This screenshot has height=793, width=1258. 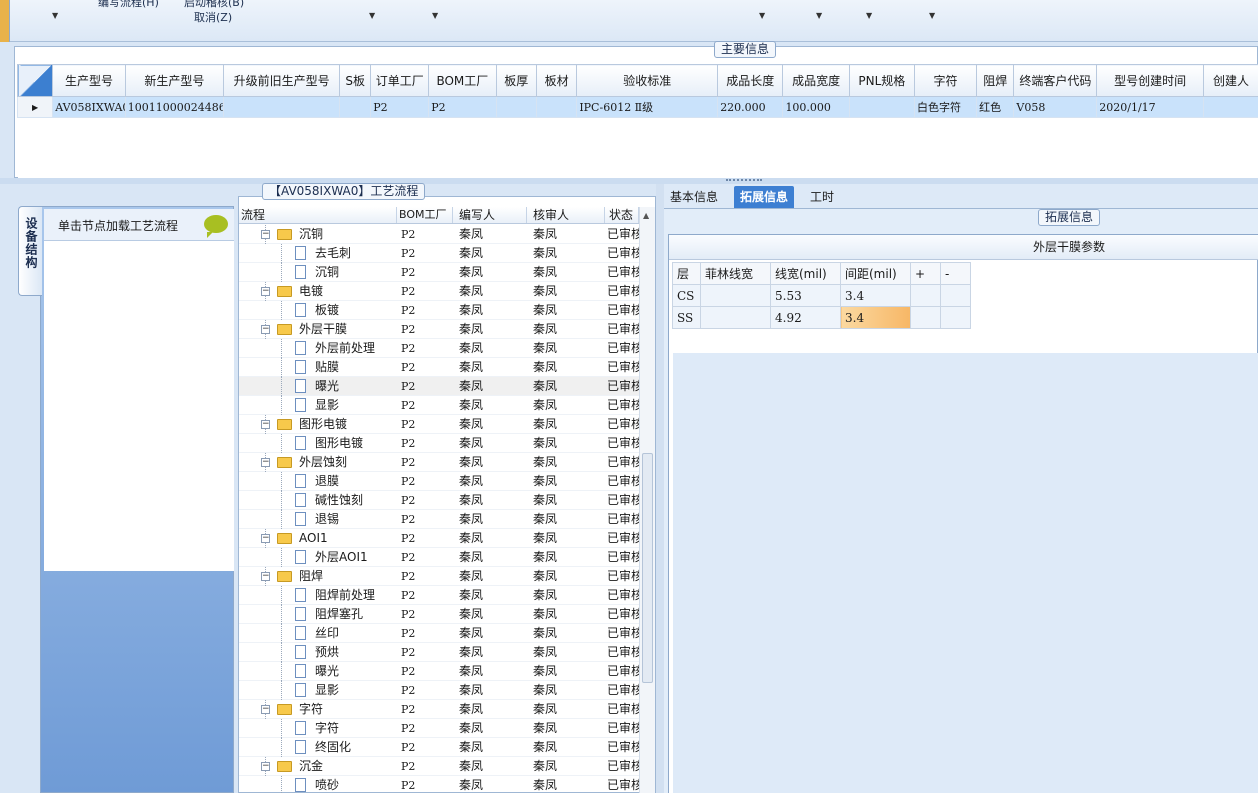 What do you see at coordinates (318, 253) in the screenshot?
I see `tree-node: 去毛刺` at bounding box center [318, 253].